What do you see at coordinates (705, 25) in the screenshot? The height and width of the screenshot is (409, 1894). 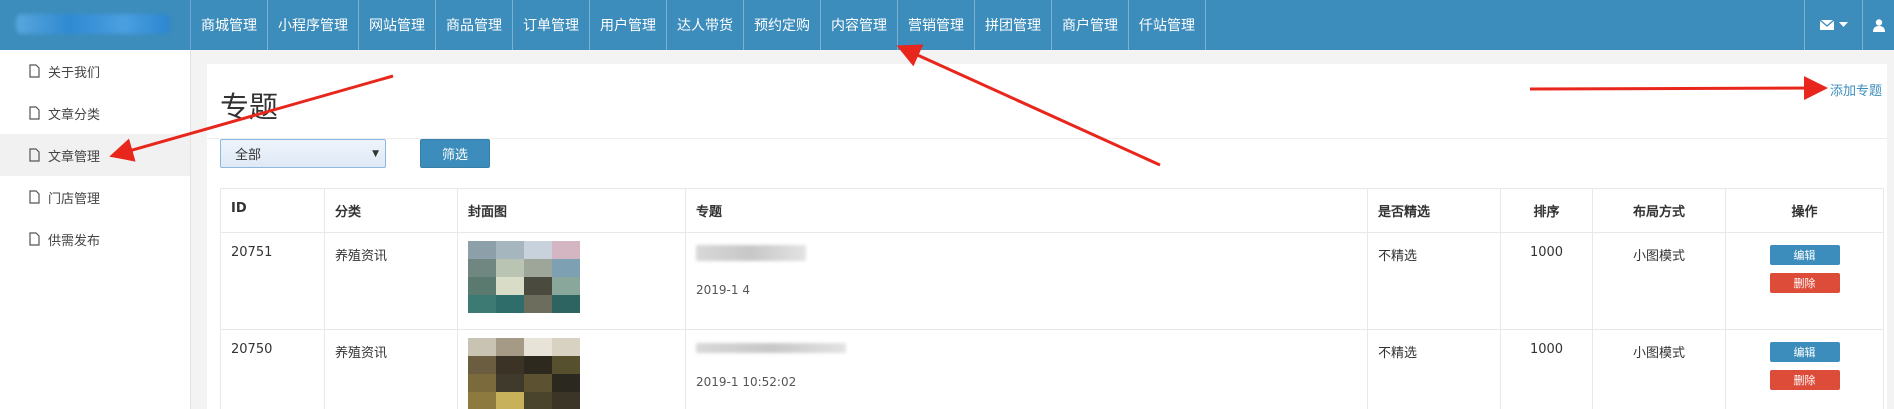 I see `nav-item-influencer: 达人带货` at bounding box center [705, 25].